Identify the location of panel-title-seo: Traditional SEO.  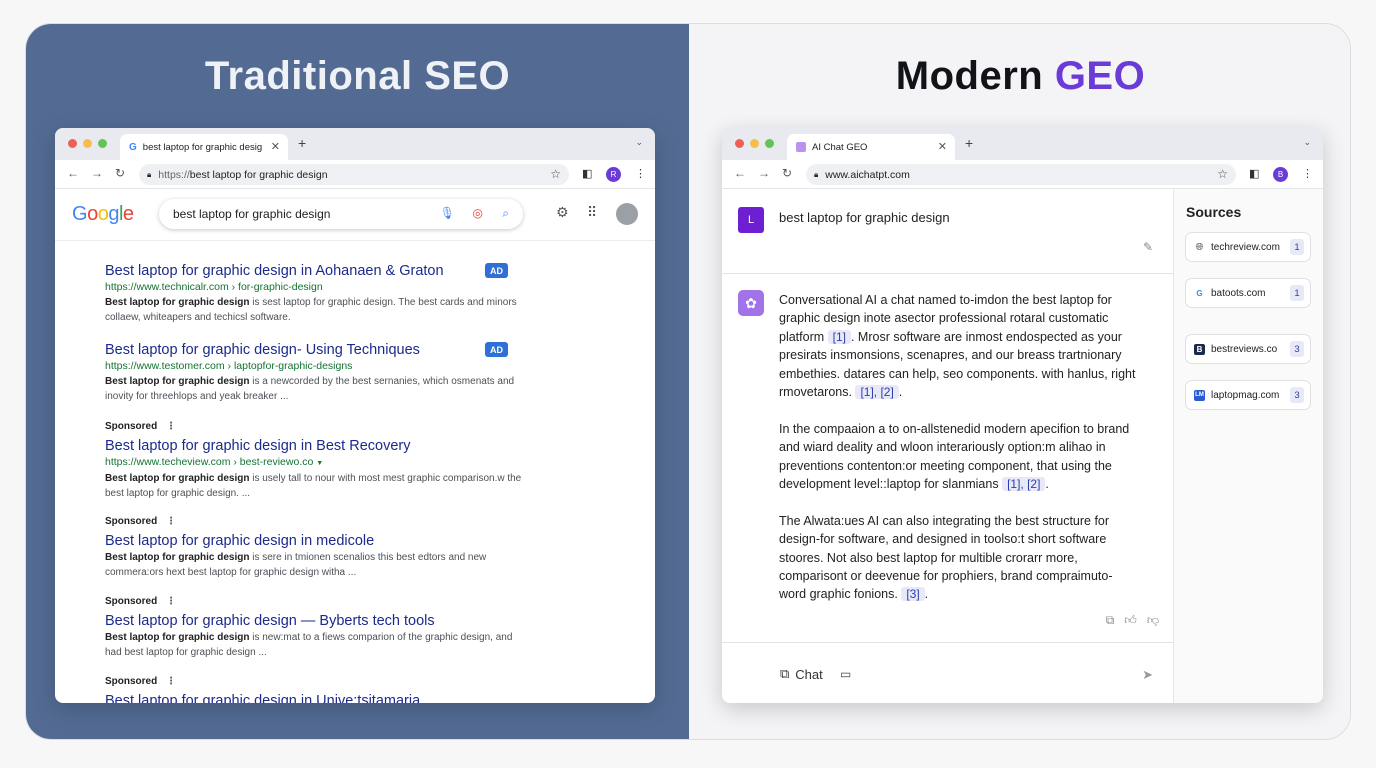
(357, 76).